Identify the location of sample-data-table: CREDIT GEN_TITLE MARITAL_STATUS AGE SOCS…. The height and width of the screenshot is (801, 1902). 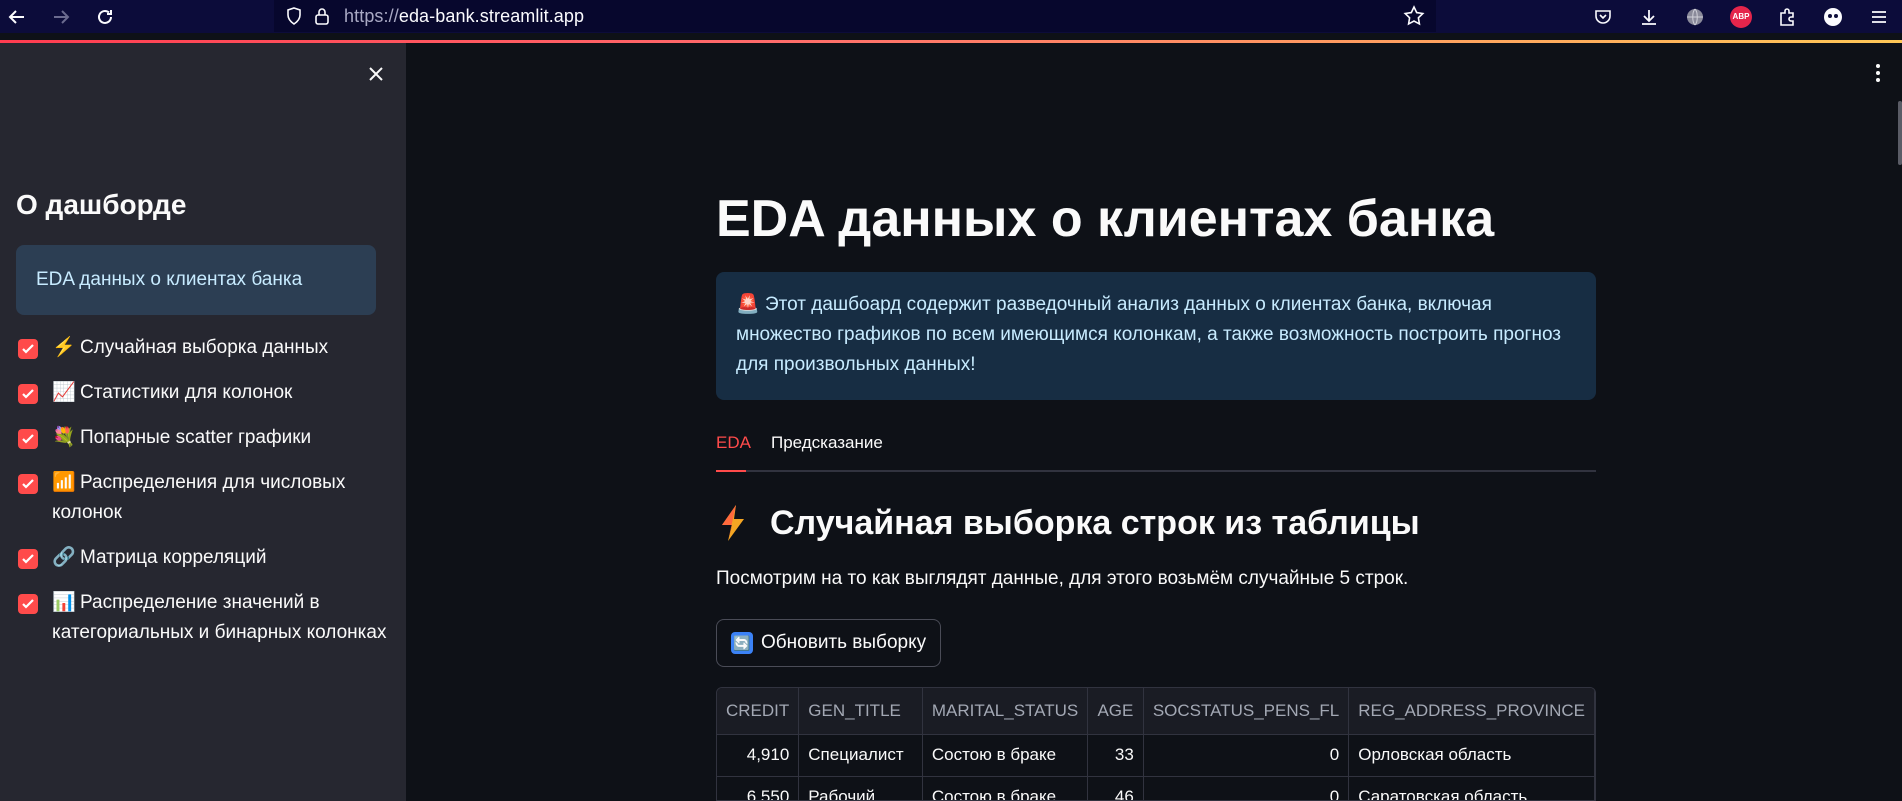
(1156, 744).